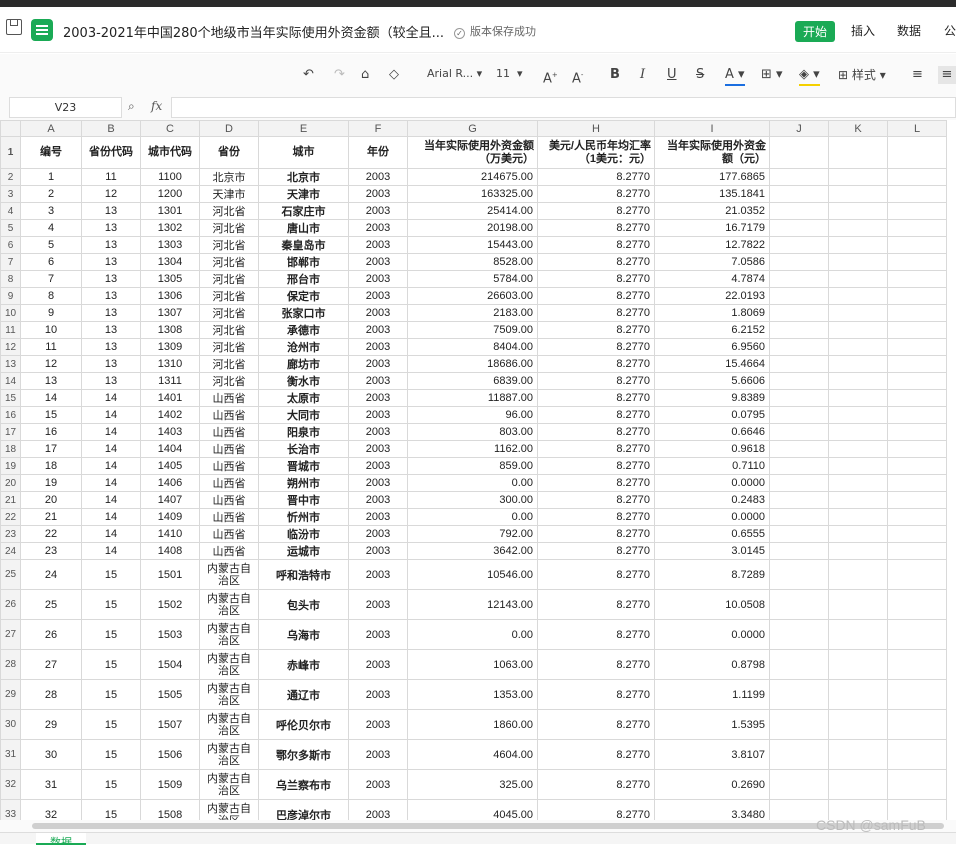  Describe the element at coordinates (472, 330) in the screenshot. I see `table-cell: 7509.00` at that location.